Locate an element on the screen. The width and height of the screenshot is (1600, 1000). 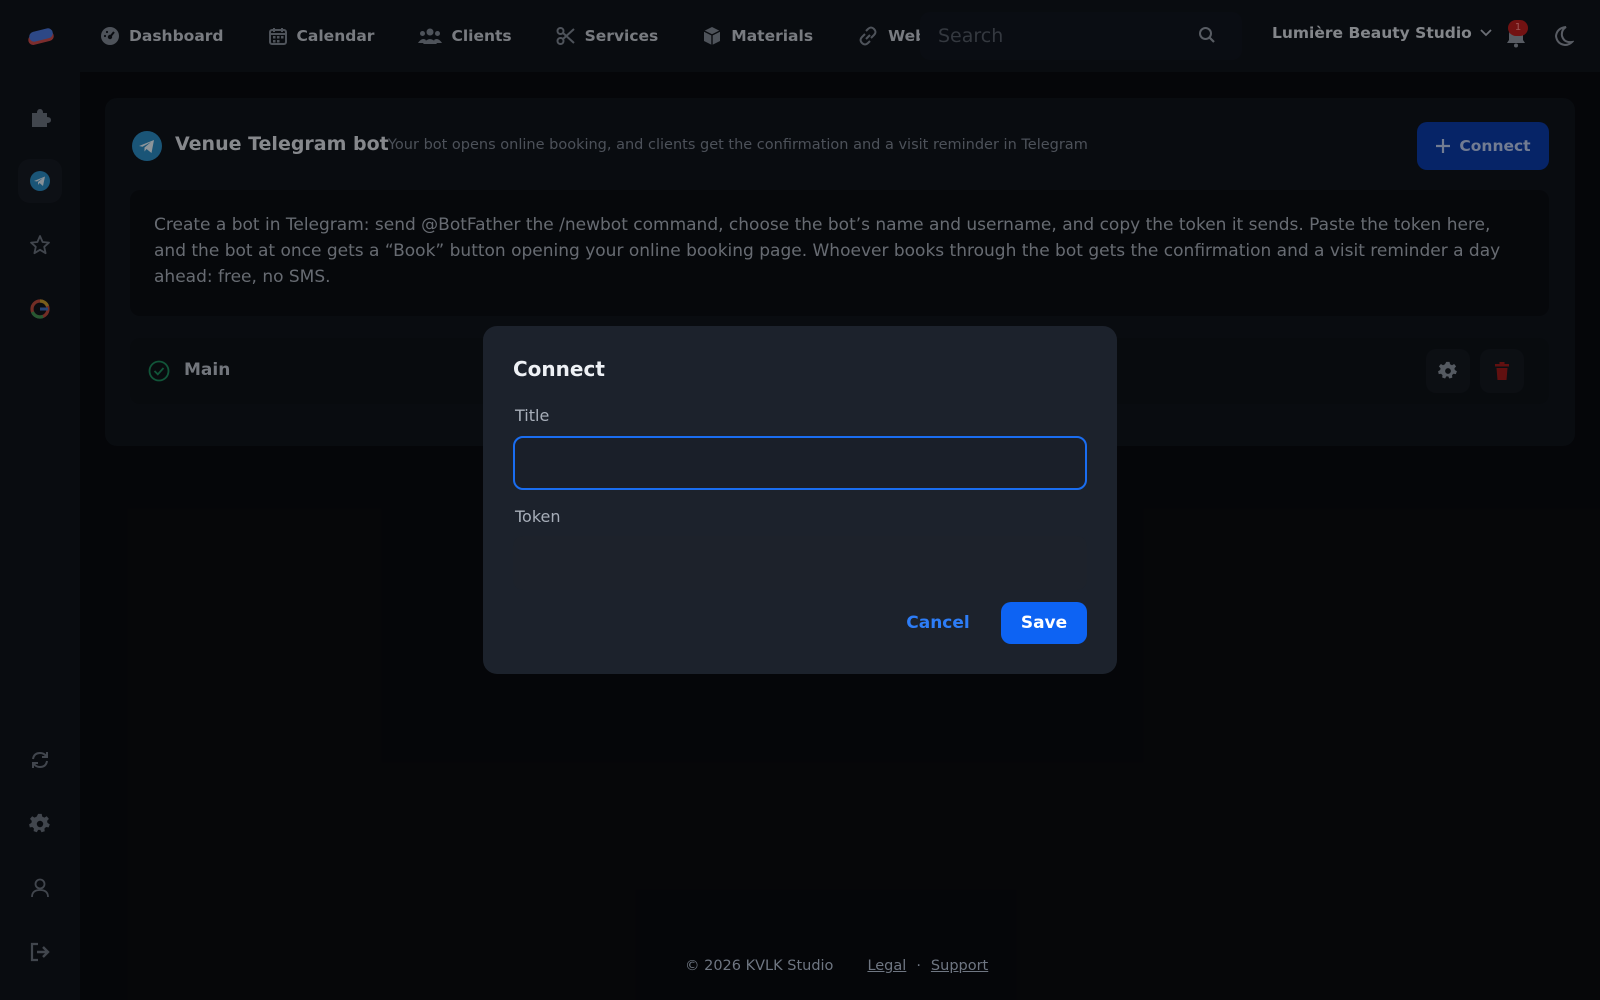
save-button: Save is located at coordinates (1044, 623).